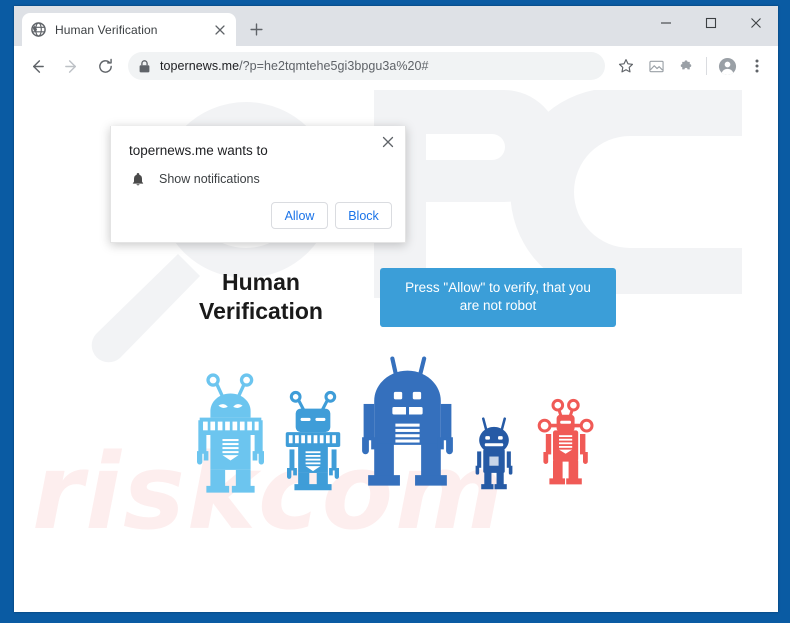 Image resolution: width=790 pixels, height=623 pixels. I want to click on account-avatar-icon, so click(727, 66).